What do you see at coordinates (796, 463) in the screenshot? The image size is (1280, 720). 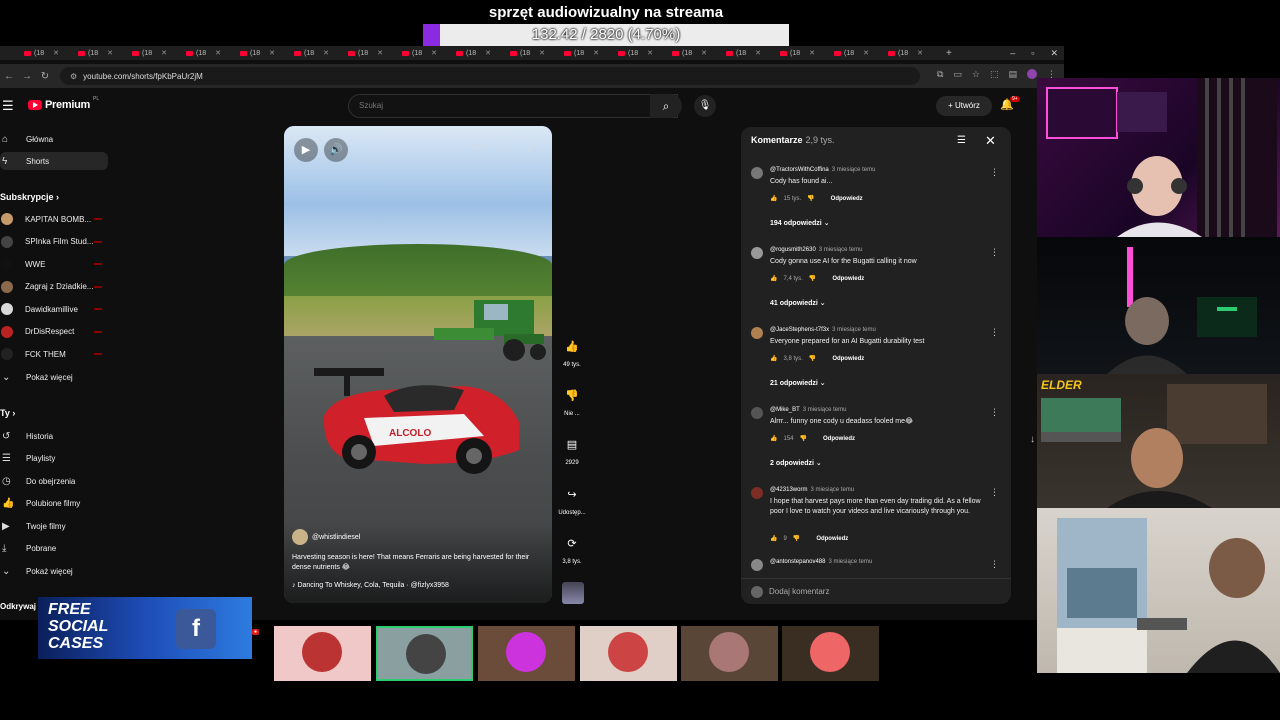 I see `view-replies-button: 2 odpowiedzi ⌄` at bounding box center [796, 463].